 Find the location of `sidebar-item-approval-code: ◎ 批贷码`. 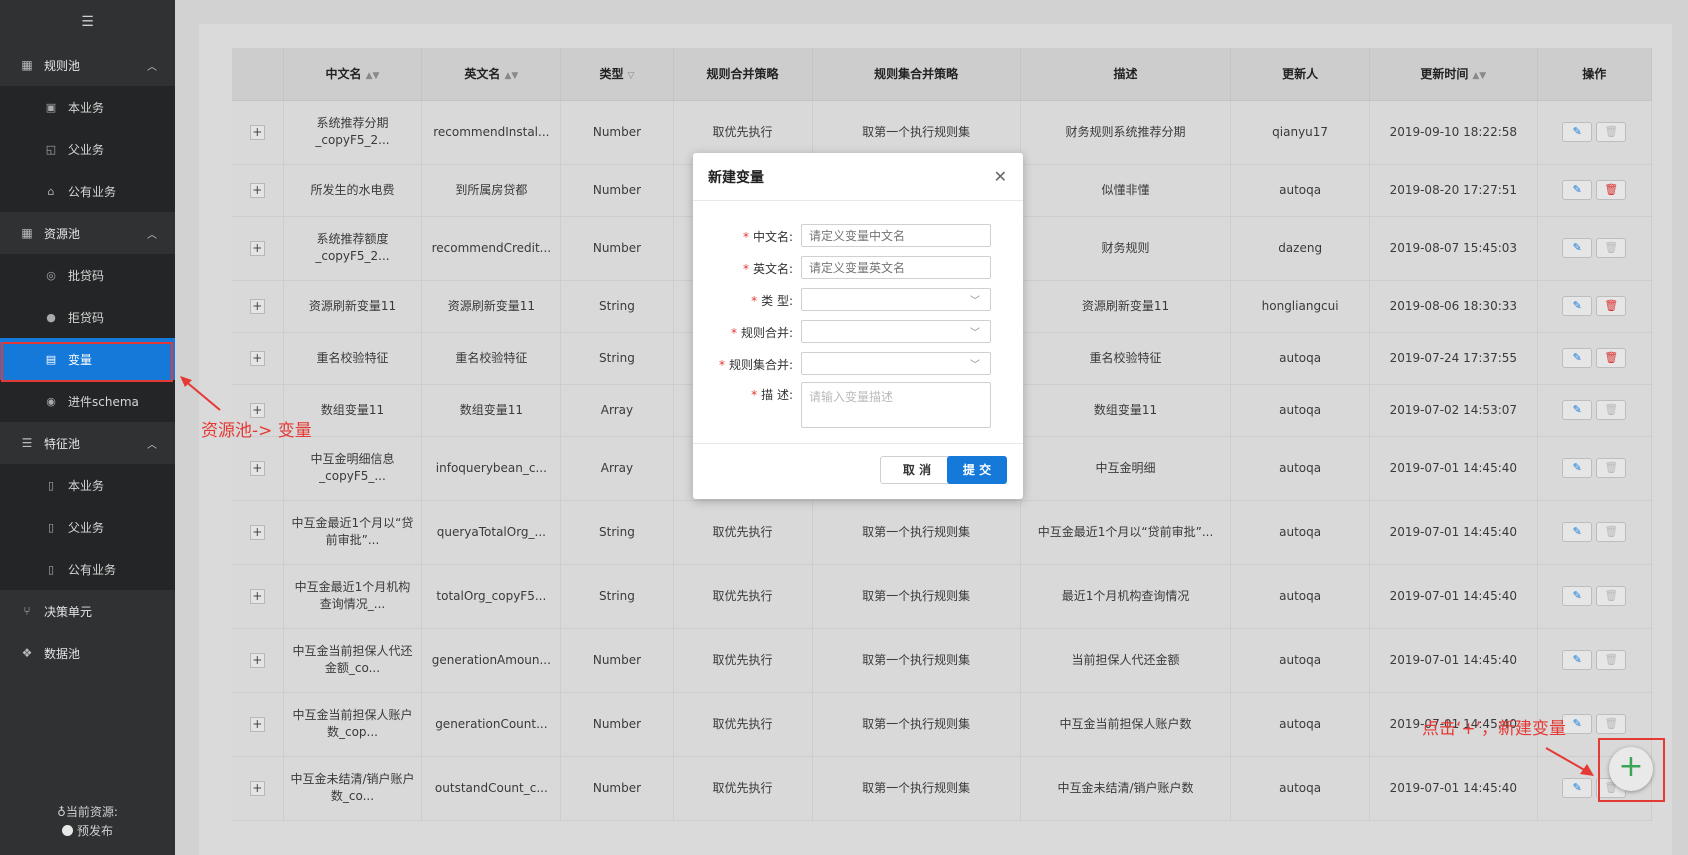

sidebar-item-approval-code: ◎ 批贷码 is located at coordinates (87, 275).